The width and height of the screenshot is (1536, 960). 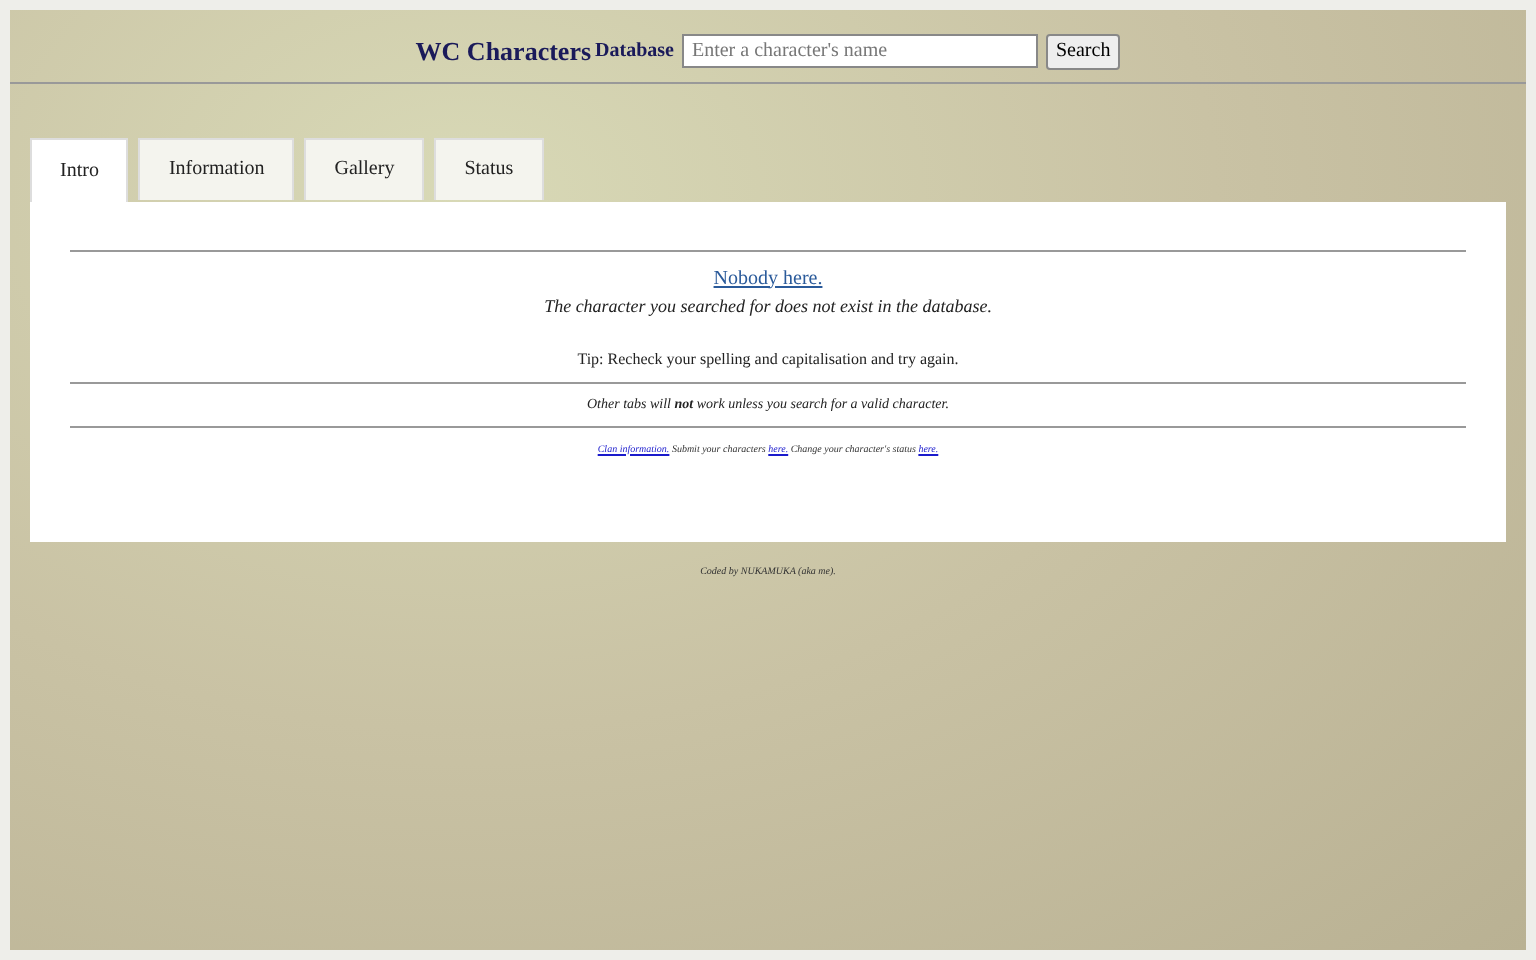 What do you see at coordinates (768, 306) in the screenshot?
I see `not-found-message: The character you searched for does not exist in the database.` at bounding box center [768, 306].